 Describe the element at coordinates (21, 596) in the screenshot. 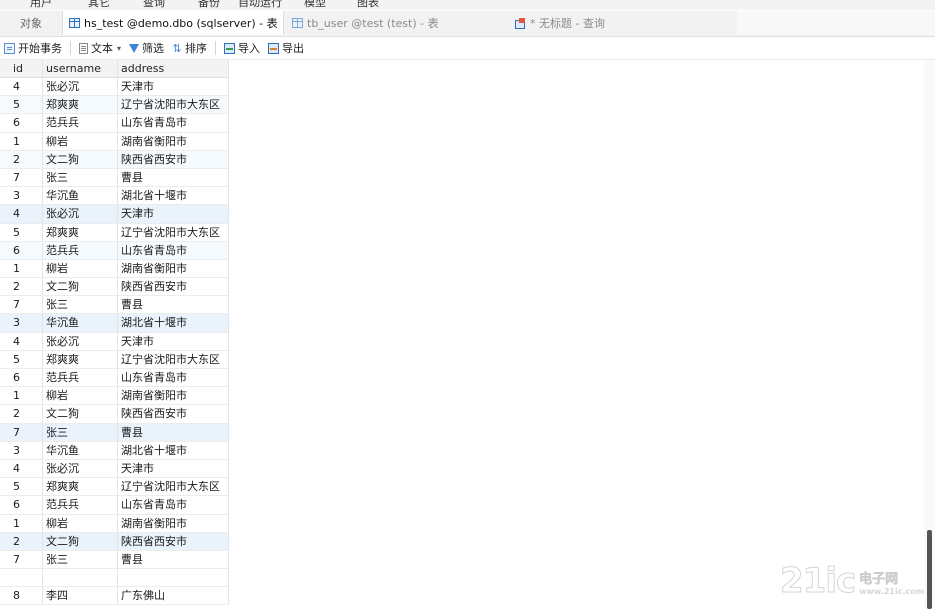

I see `cell-id: 8` at that location.